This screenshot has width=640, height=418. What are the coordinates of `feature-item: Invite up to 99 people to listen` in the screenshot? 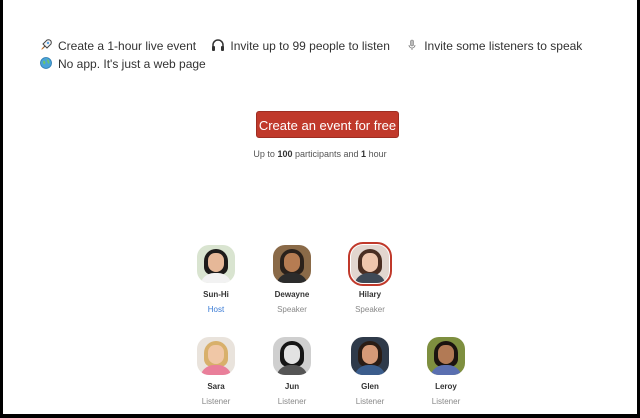 It's located at (300, 46).